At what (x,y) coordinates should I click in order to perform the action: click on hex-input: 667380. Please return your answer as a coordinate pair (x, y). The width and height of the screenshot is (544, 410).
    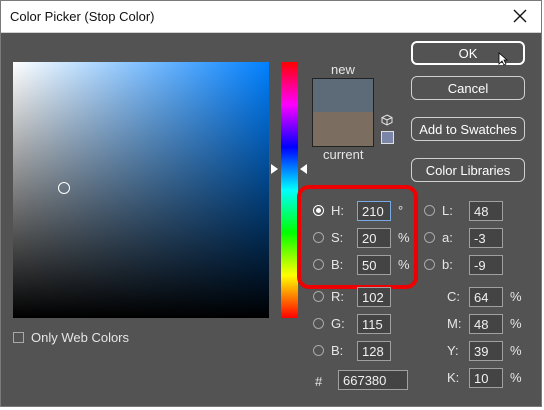
    Looking at the image, I should click on (373, 380).